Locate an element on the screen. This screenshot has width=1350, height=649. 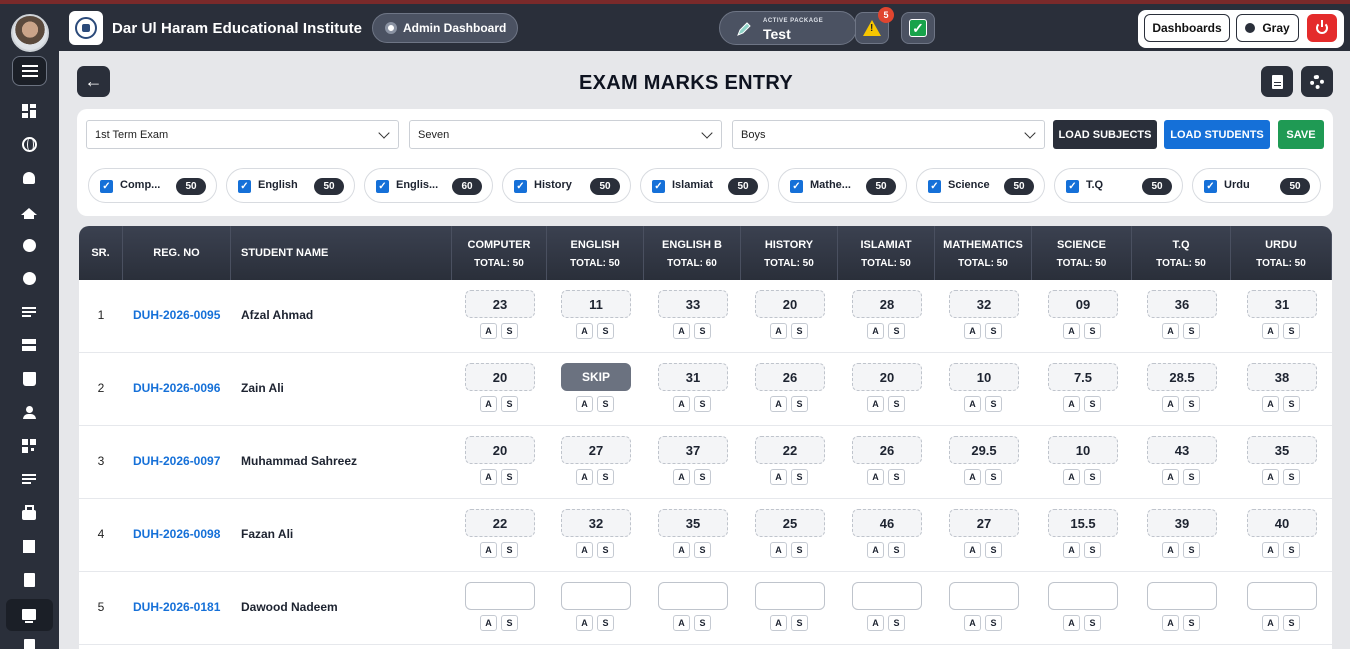
marks-input: 23 is located at coordinates (500, 304).